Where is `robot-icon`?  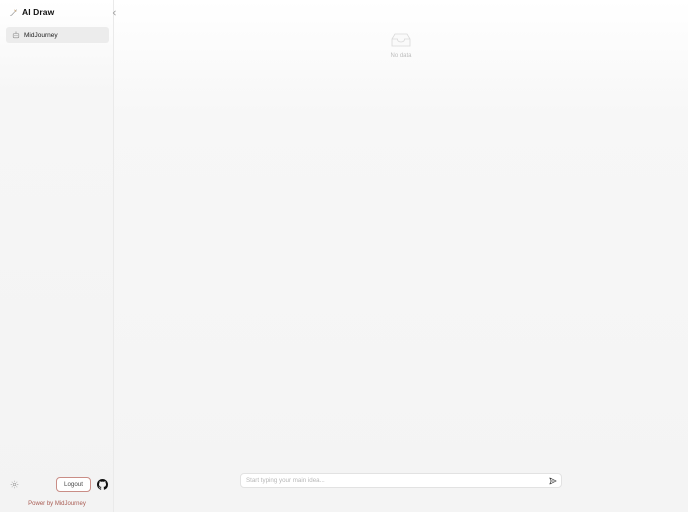
robot-icon is located at coordinates (16, 35).